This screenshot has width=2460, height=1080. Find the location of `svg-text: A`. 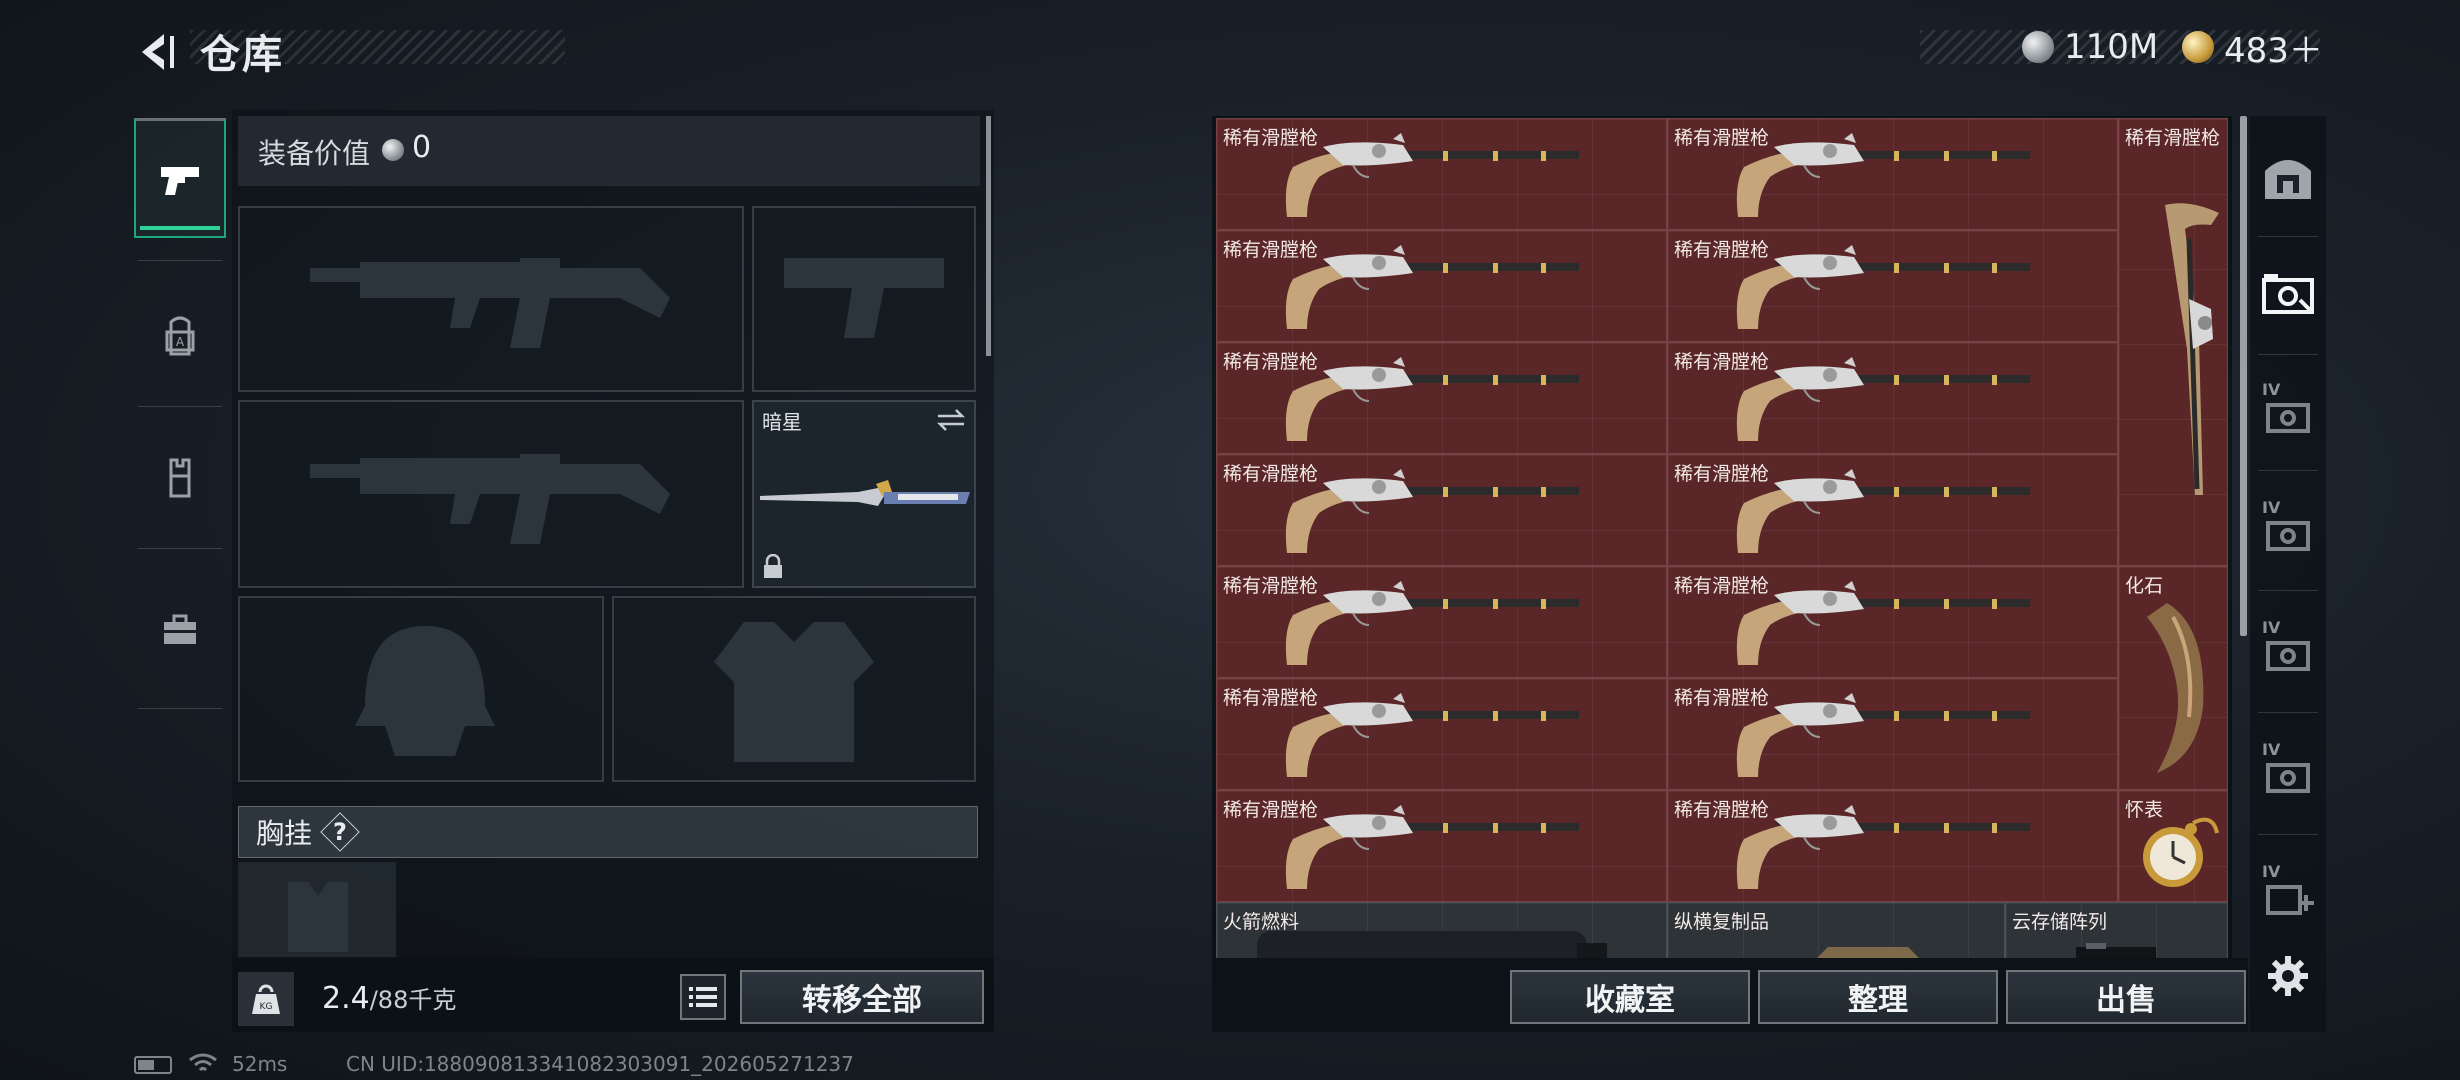

svg-text: A is located at coordinates (180, 342).